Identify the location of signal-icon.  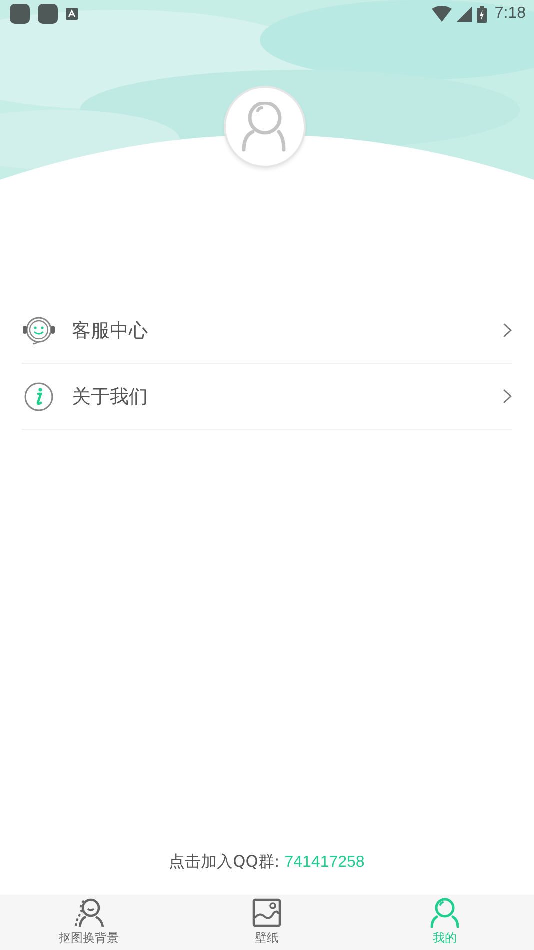
(464, 14).